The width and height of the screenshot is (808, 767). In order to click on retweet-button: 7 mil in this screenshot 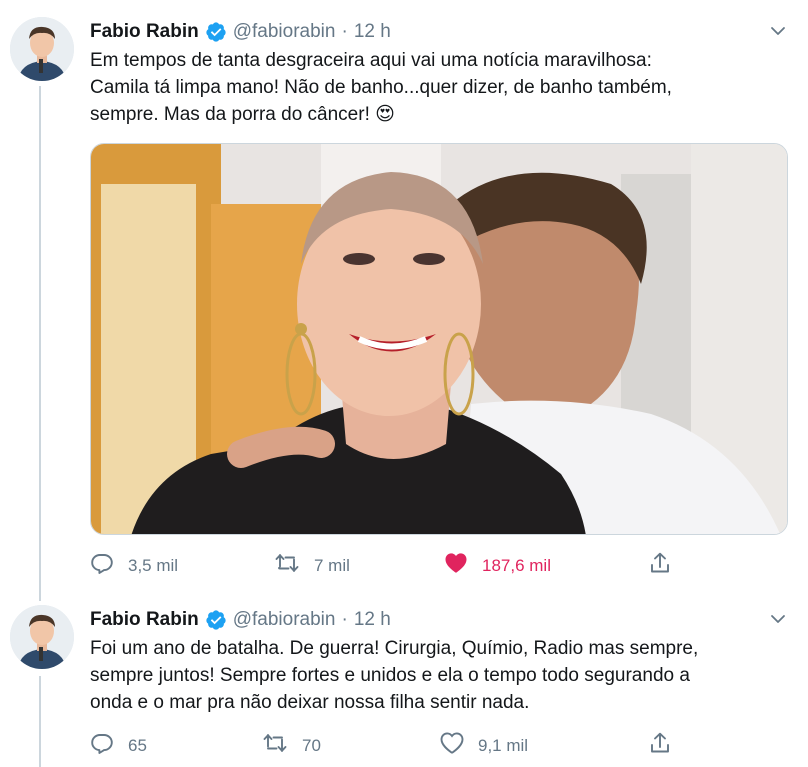, I will do `click(312, 565)`.